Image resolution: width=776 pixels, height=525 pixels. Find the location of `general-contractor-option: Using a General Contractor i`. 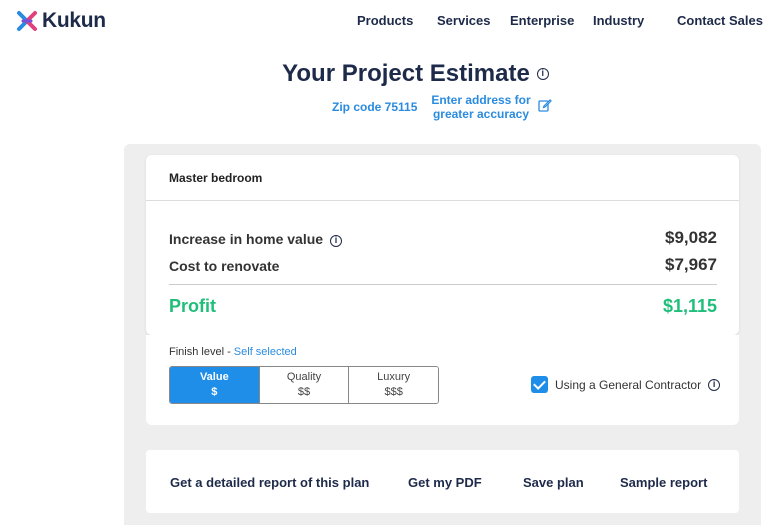

general-contractor-option: Using a General Contractor i is located at coordinates (626, 384).